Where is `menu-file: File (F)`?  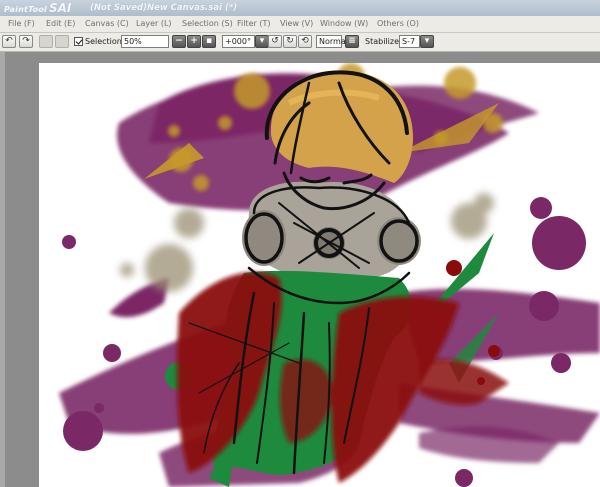 menu-file: File (F) is located at coordinates (21, 23).